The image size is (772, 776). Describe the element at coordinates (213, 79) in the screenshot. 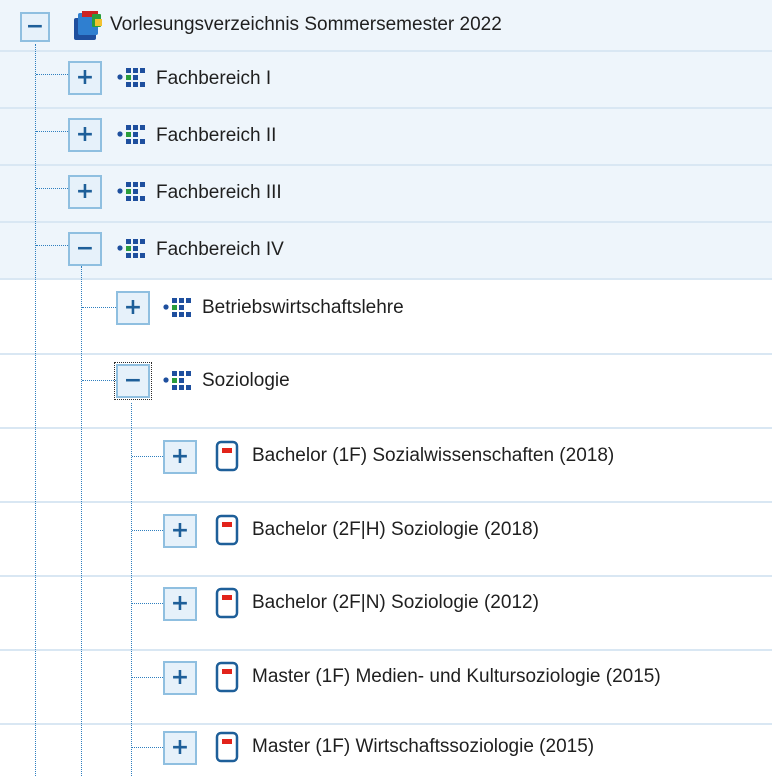

I see `tree-node-label: Fachbereich I` at that location.